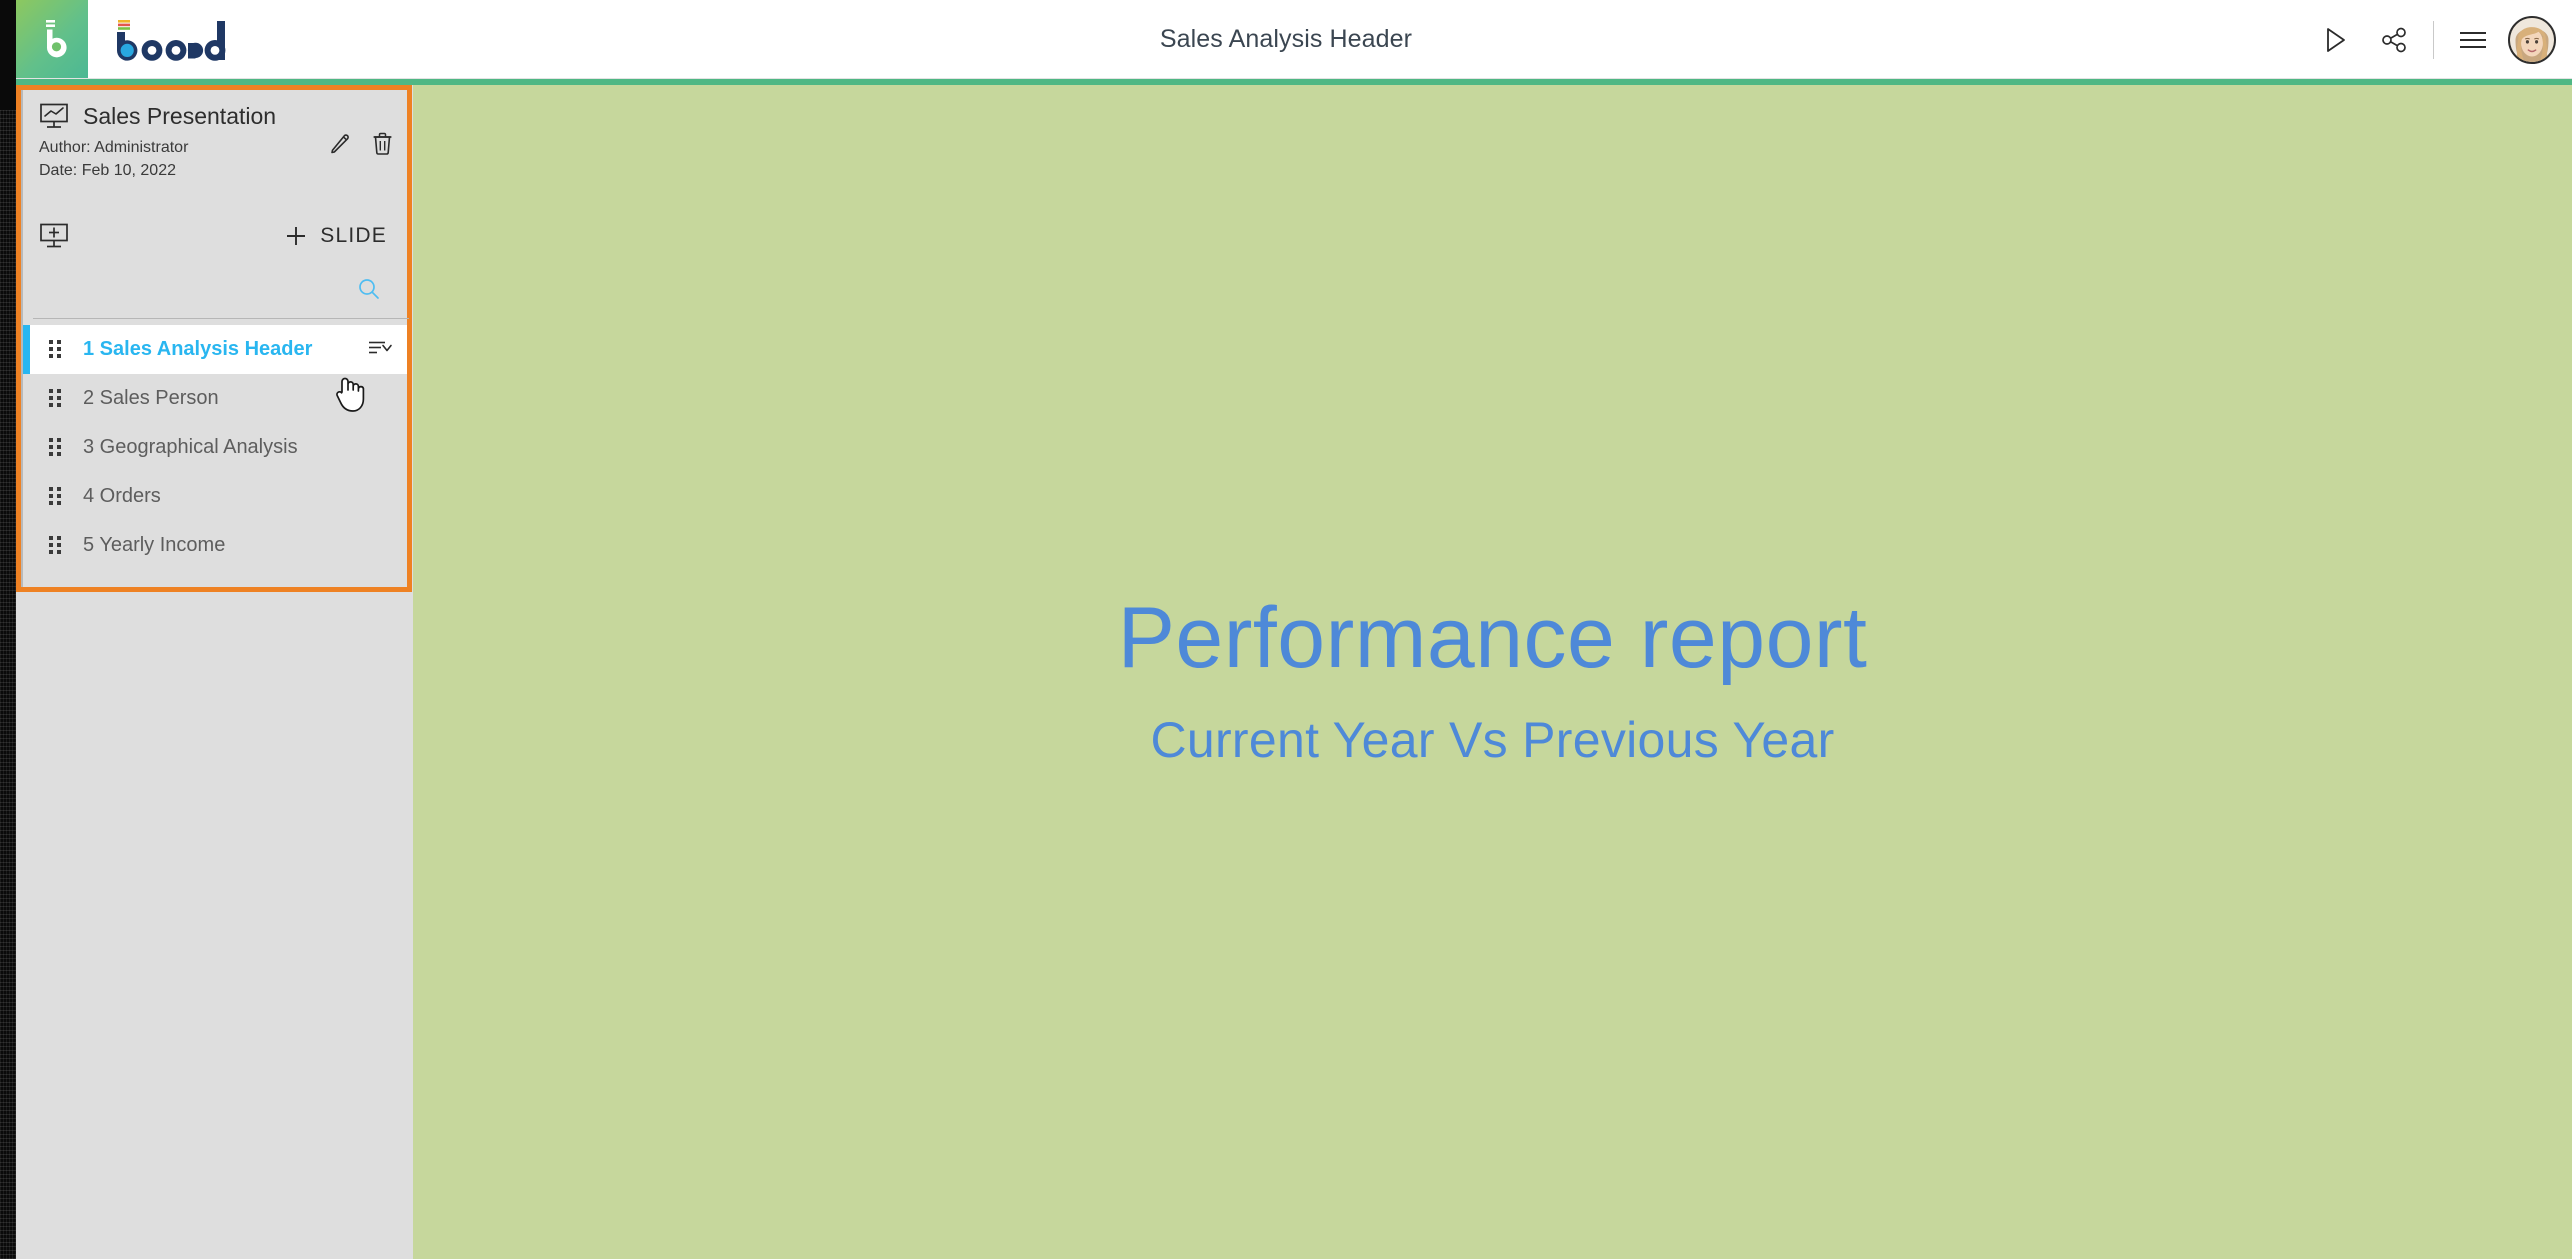  What do you see at coordinates (380, 349) in the screenshot?
I see `list-options-icon` at bounding box center [380, 349].